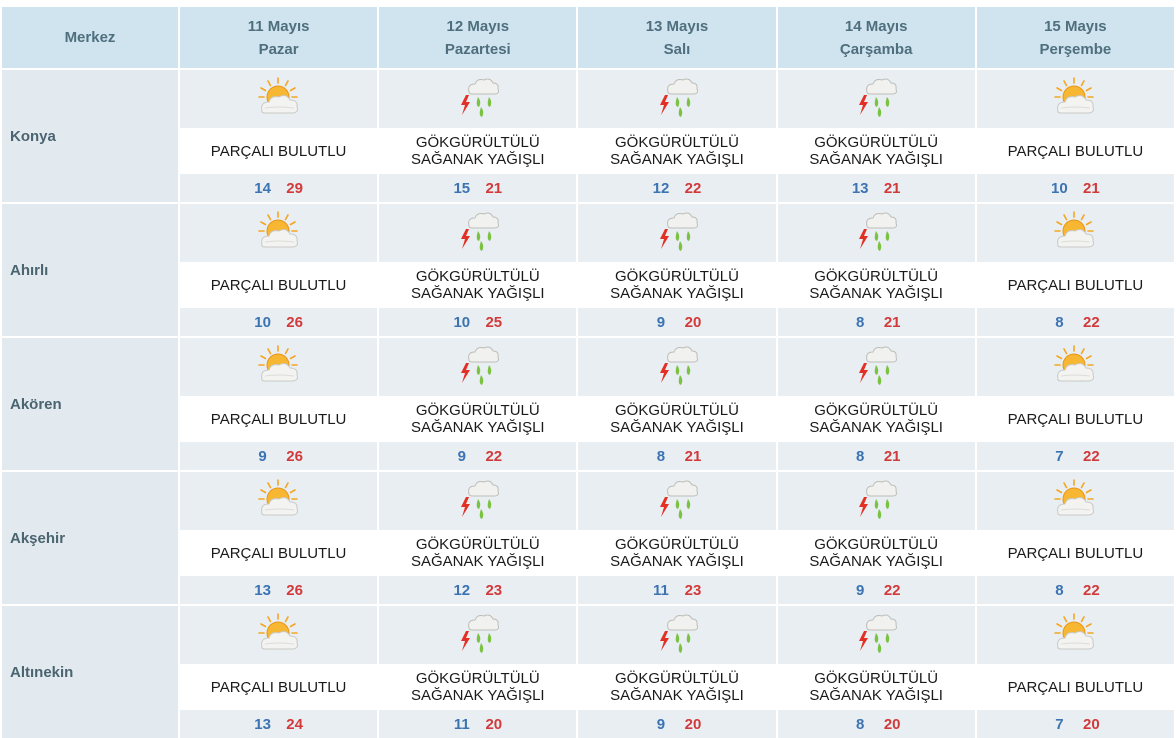  Describe the element at coordinates (262, 188) in the screenshot. I see `low-temperature: 14` at that location.